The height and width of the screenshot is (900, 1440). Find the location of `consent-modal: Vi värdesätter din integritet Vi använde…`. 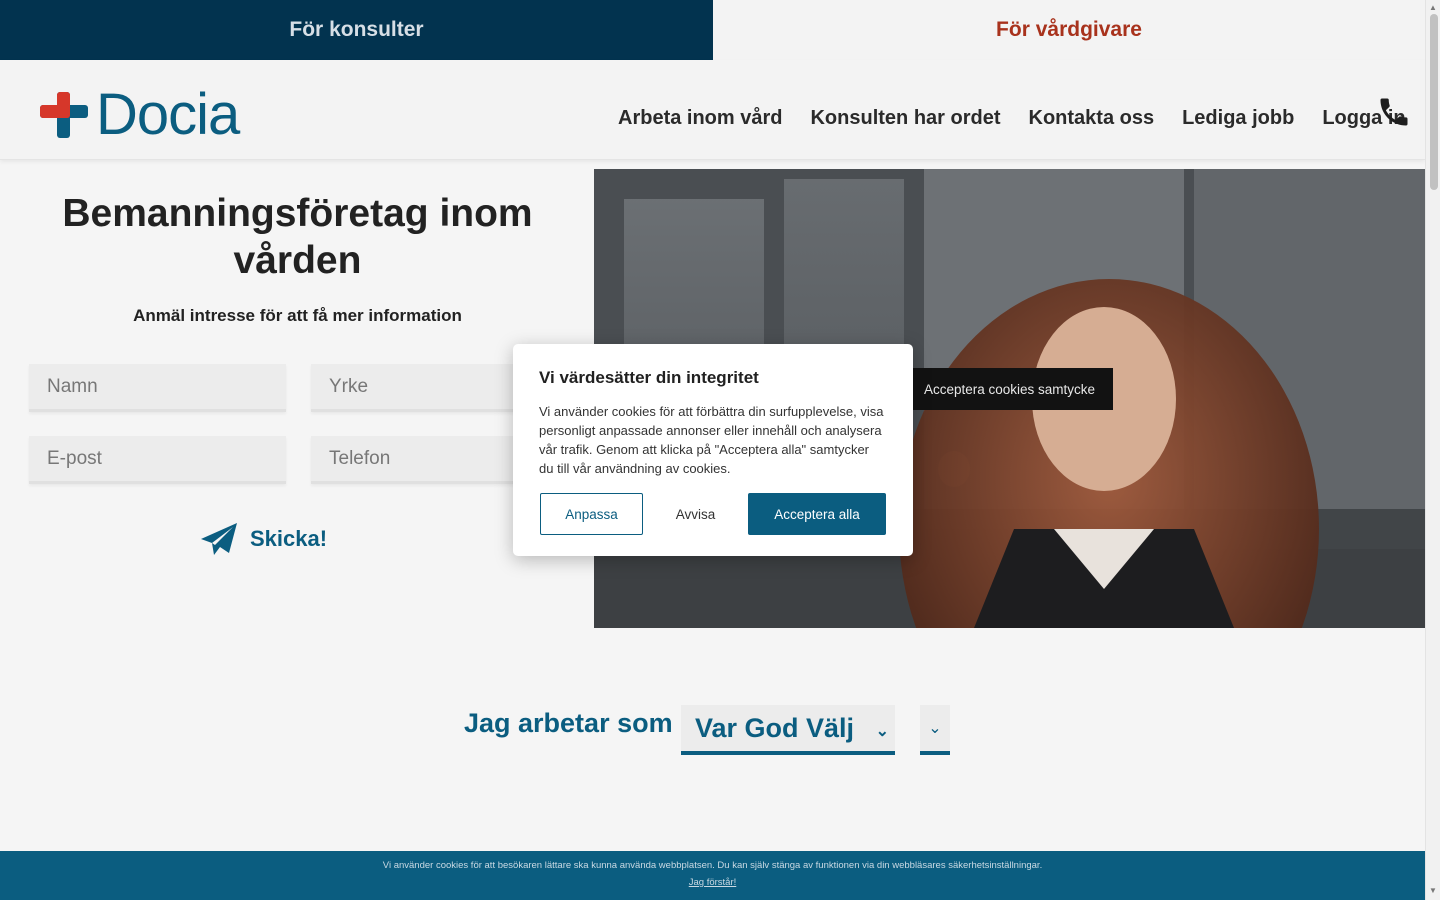

consent-modal: Vi värdesätter din integritet Vi använde… is located at coordinates (713, 450).